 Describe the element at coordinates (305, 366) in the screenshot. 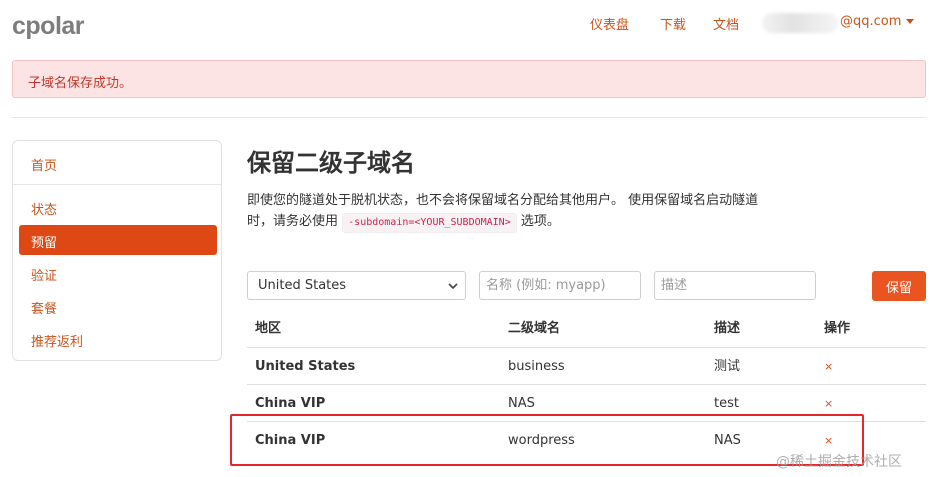

I see `cell-region: United States` at that location.